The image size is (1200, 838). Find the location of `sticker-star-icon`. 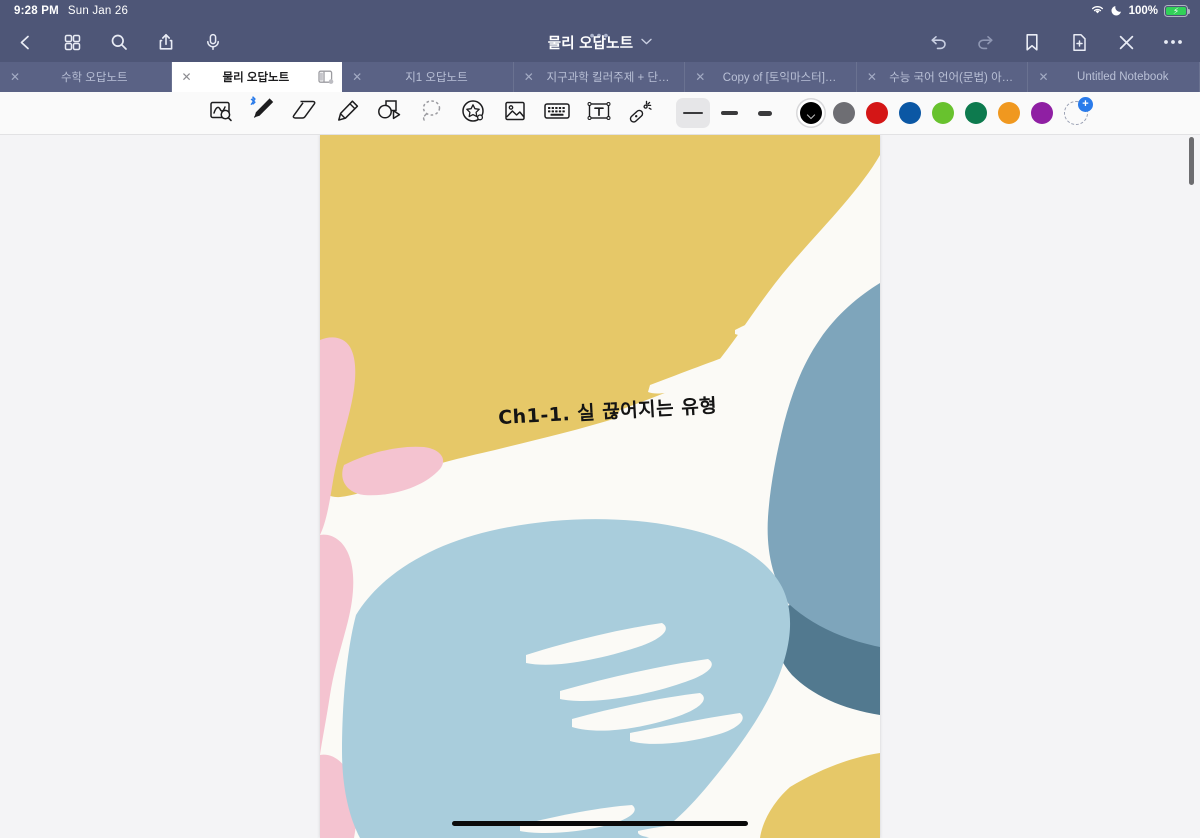

sticker-star-icon is located at coordinates (473, 113).